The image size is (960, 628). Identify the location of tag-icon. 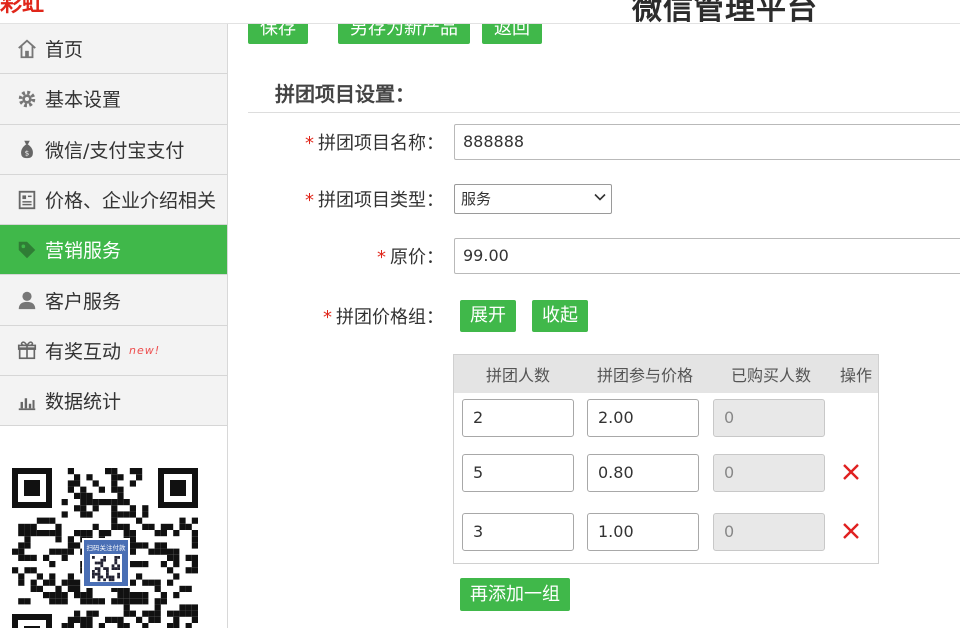
(27, 250).